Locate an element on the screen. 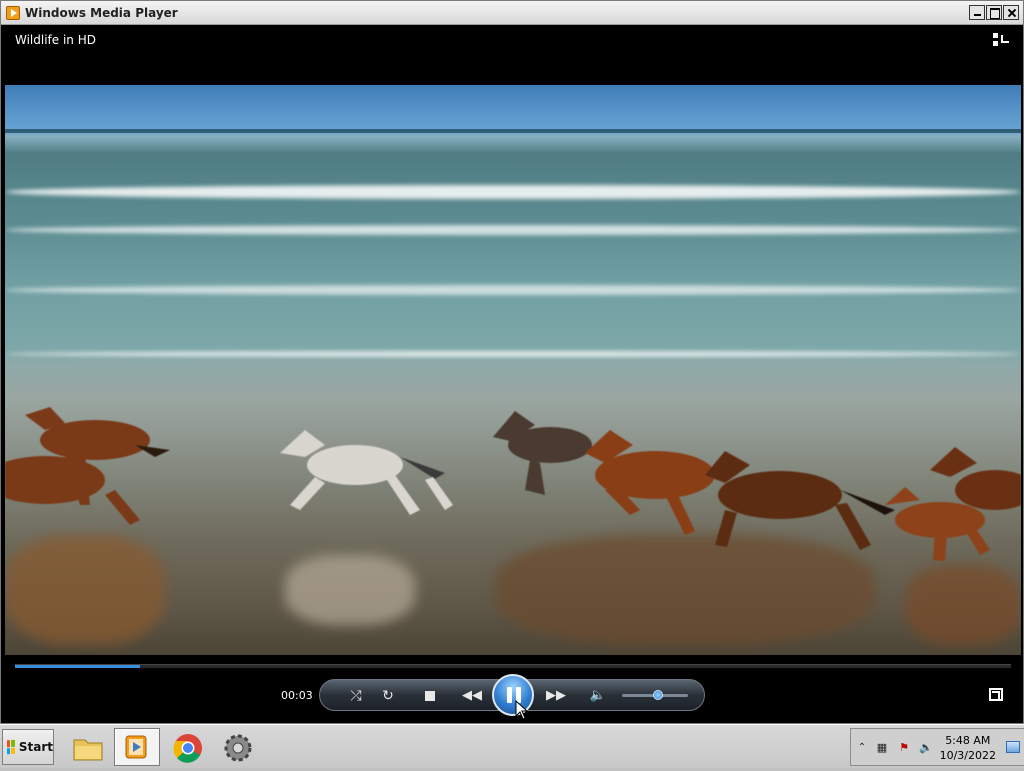 This screenshot has height=771, width=1024. speaker-icon: 🔈 is located at coordinates (598, 696).